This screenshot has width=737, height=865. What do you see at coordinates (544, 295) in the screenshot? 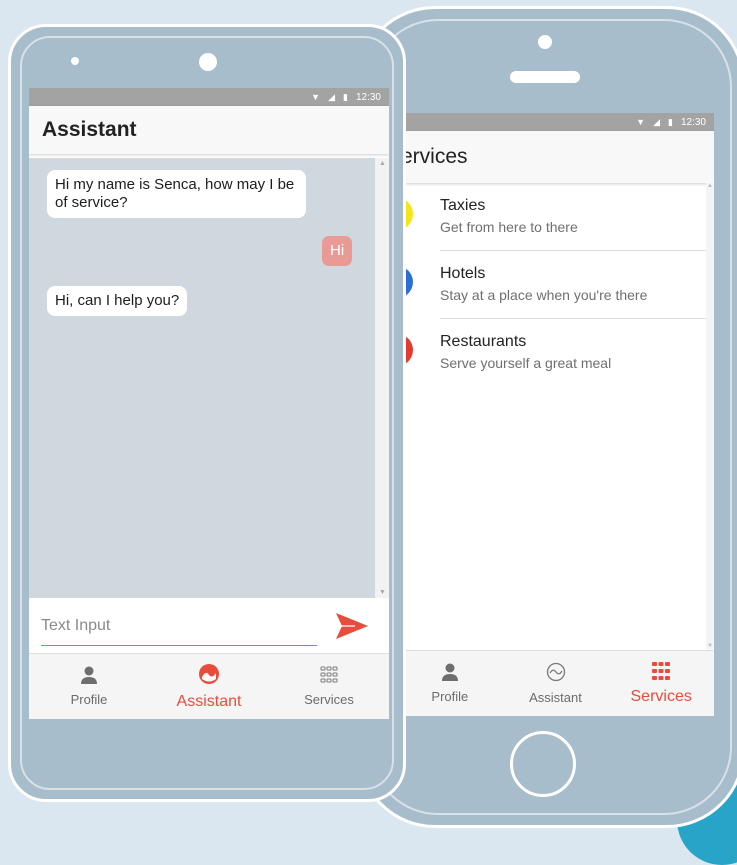
I see `service-subtitle: Stay at a place when you're there` at bounding box center [544, 295].